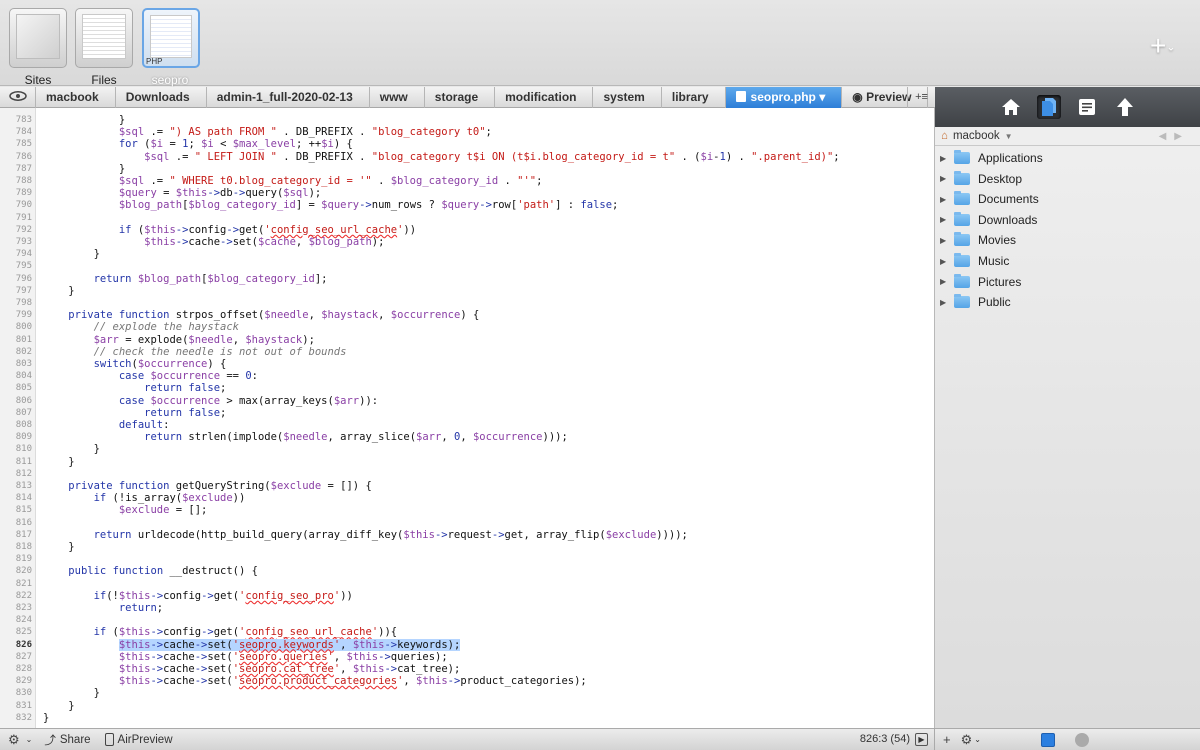 This screenshot has width=1200, height=750. I want to click on code-line: 814 if (!is_array($exclude)), so click(467, 498).